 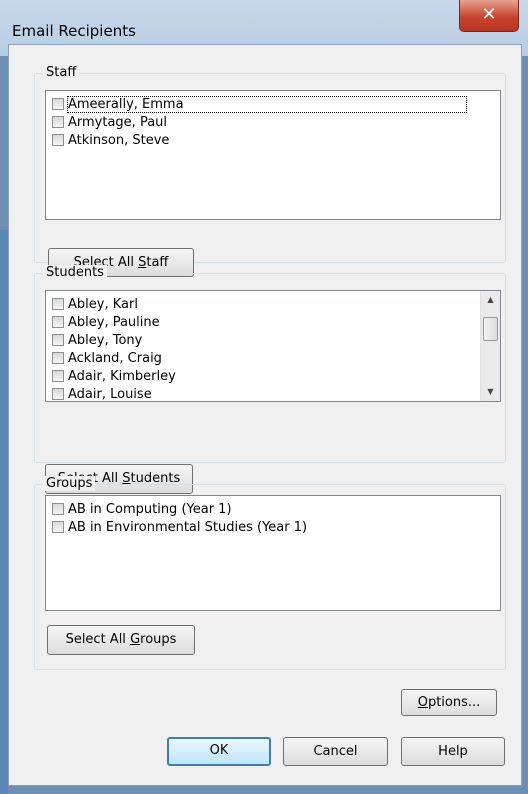 What do you see at coordinates (267, 104) in the screenshot?
I see `staff-item-label: Ameerally, Emma` at bounding box center [267, 104].